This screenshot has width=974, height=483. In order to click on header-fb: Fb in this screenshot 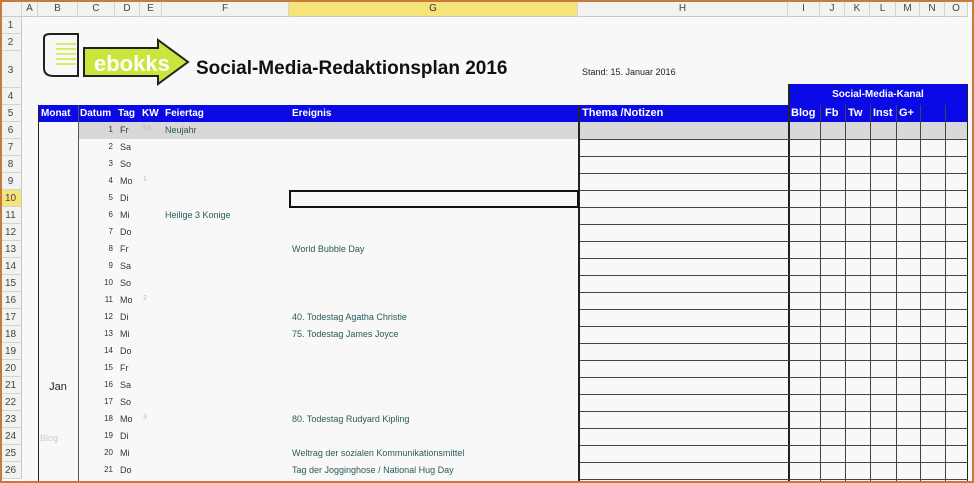, I will do `click(832, 113)`.